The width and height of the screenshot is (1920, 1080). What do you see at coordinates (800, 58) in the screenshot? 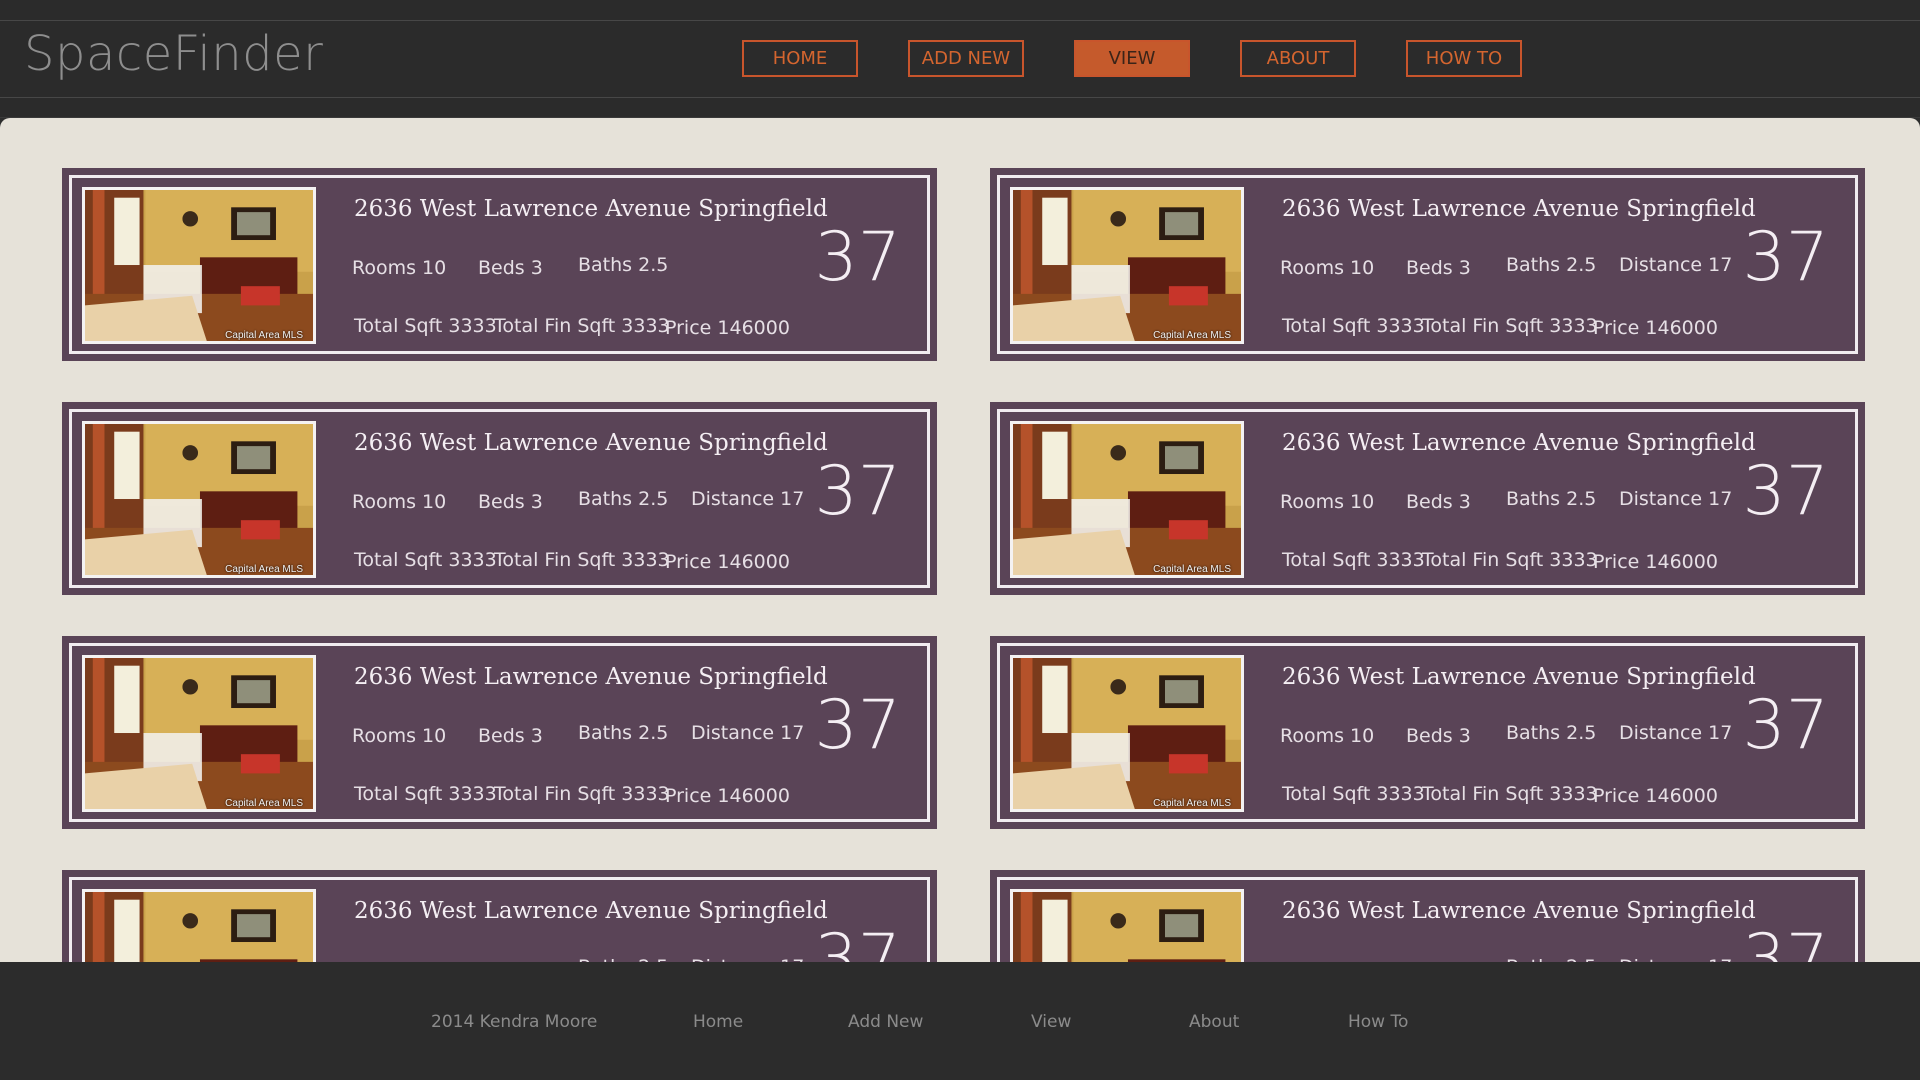
I see `nav-home-button: HOME` at bounding box center [800, 58].